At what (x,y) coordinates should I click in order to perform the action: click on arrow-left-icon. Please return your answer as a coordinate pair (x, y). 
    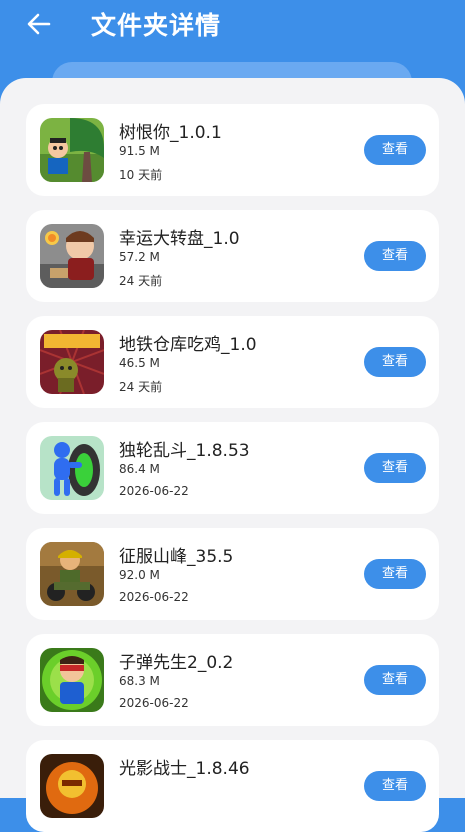
    Looking at the image, I should click on (39, 24).